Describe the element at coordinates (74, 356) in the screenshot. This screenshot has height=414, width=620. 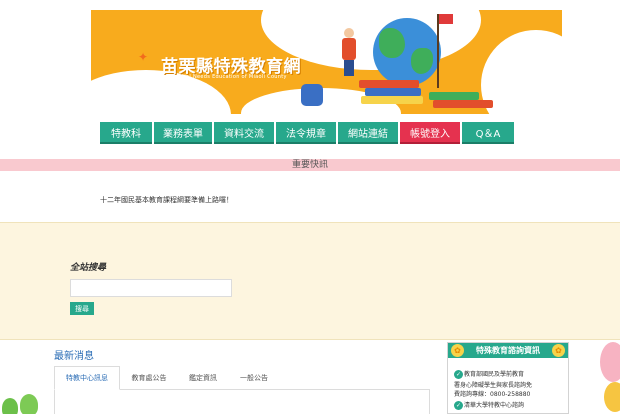
I see `latest-news-title: 最新消息` at that location.